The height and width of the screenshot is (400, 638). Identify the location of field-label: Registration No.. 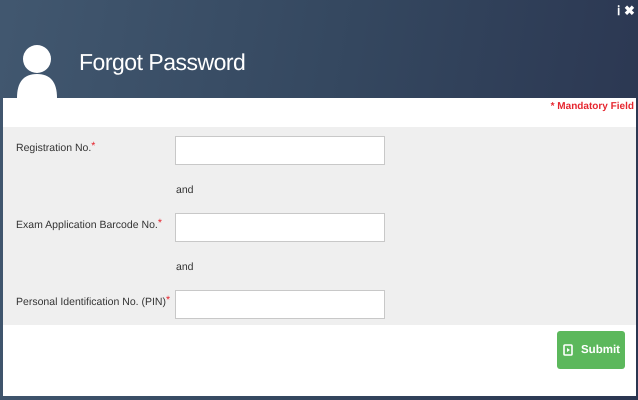
(54, 147).